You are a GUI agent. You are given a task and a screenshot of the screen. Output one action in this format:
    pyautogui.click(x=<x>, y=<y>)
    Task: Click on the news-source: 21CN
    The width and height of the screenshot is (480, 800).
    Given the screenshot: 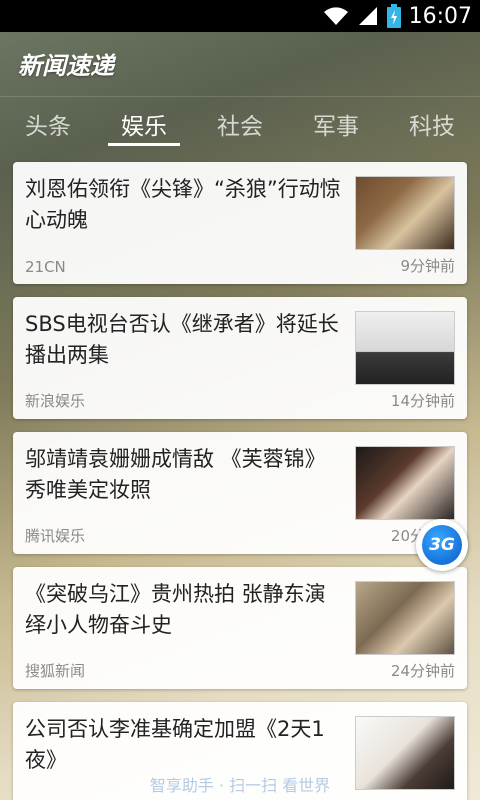 What is the action you would take?
    pyautogui.click(x=45, y=267)
    